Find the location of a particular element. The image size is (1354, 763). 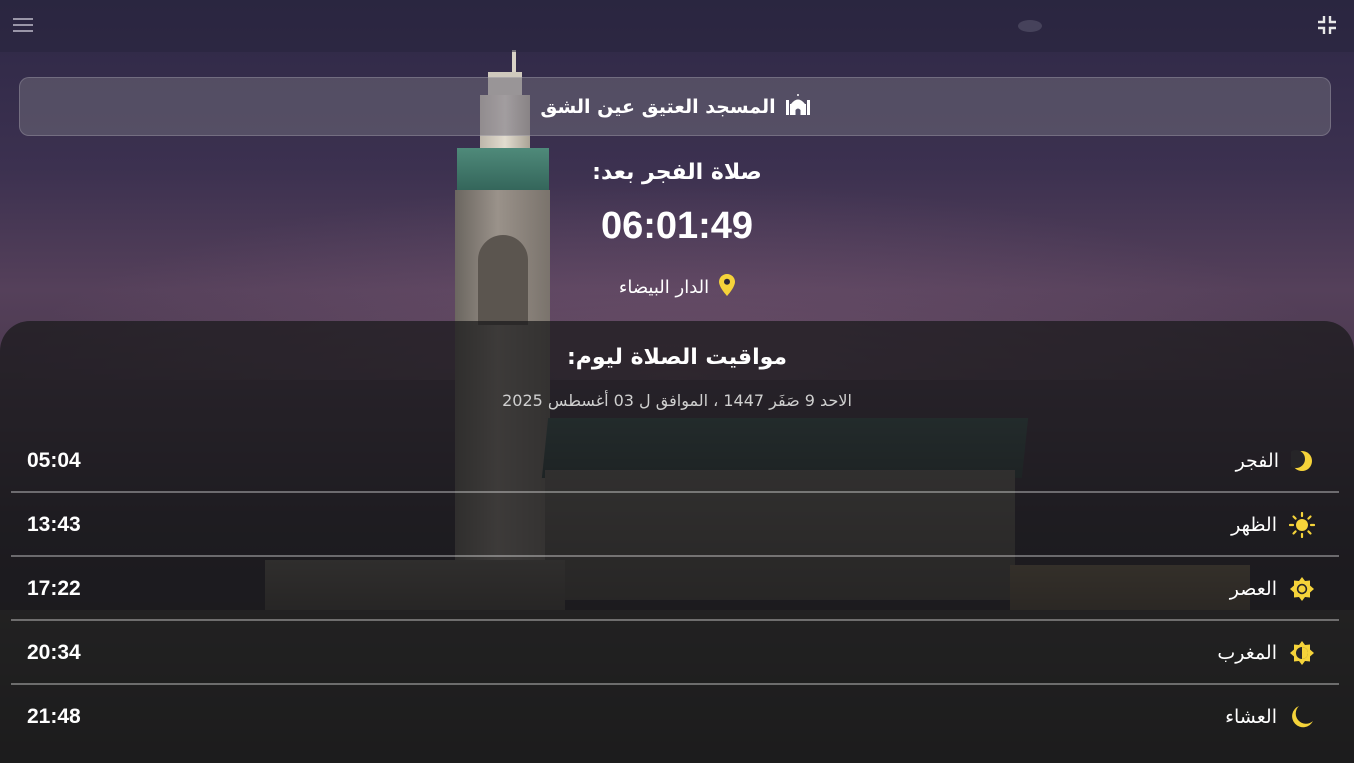

prayer-time: 17:22 is located at coordinates (54, 588).